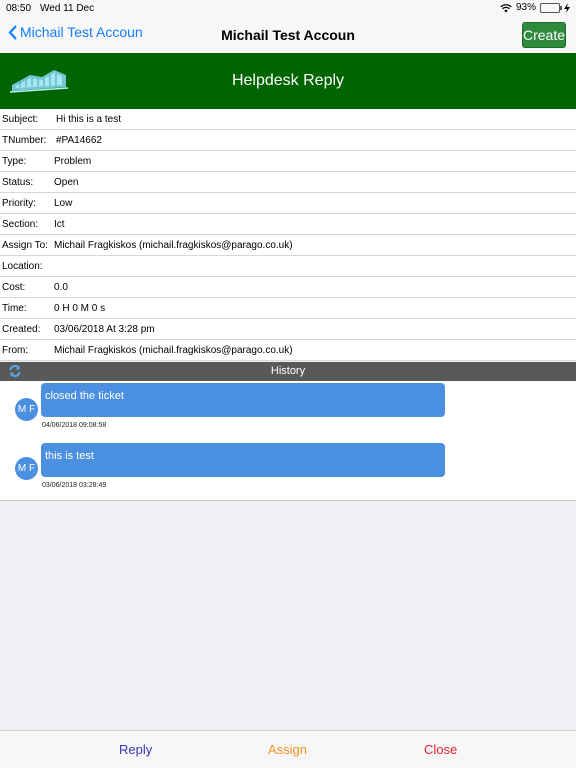 The height and width of the screenshot is (768, 576). Describe the element at coordinates (74, 425) in the screenshot. I see `message-timestamp: 04/06/2018 09:08:58` at that location.